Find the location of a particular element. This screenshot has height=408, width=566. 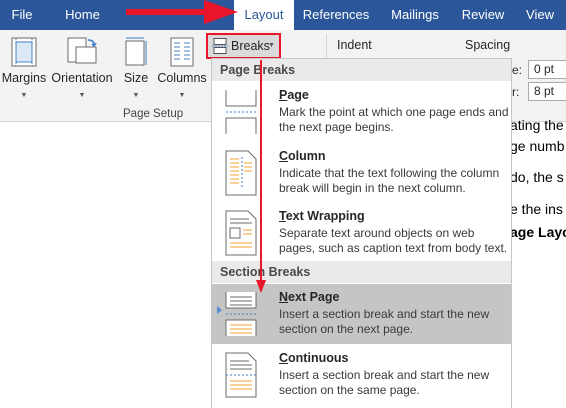

arrow-to-next-page is located at coordinates (261, 176).